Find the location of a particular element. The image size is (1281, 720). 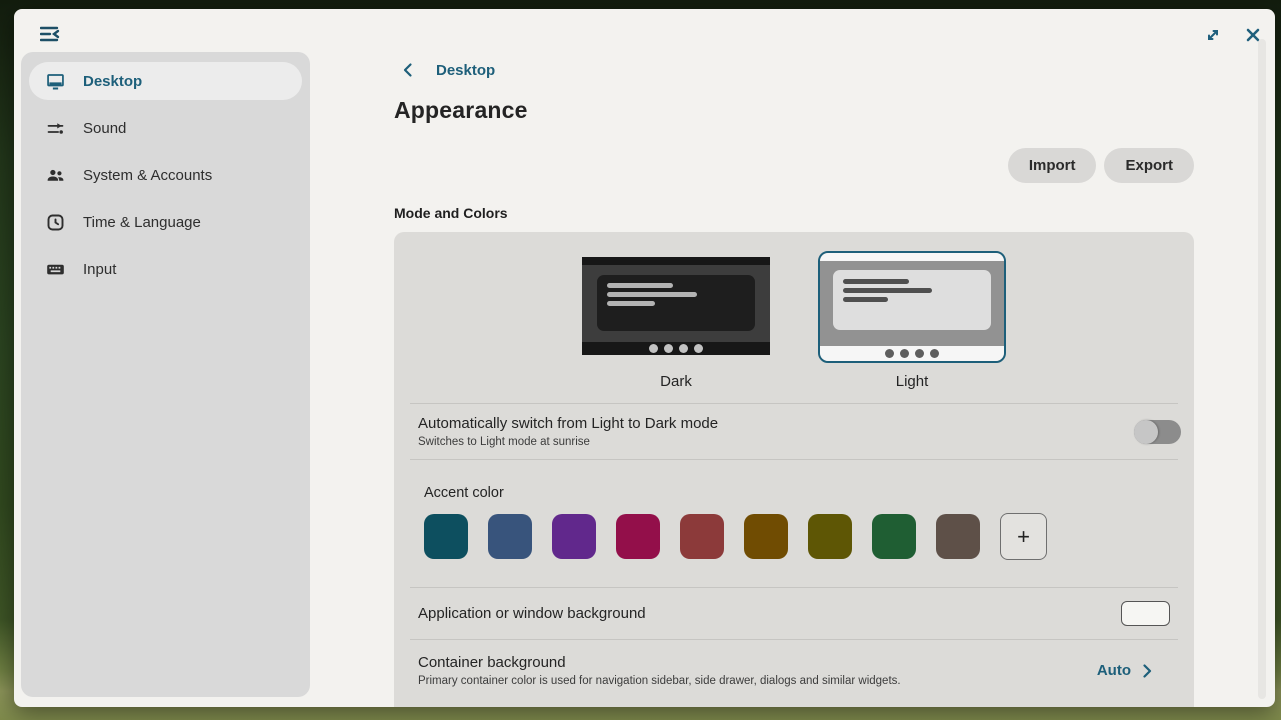

vertical-scrollbar is located at coordinates (1262, 369).